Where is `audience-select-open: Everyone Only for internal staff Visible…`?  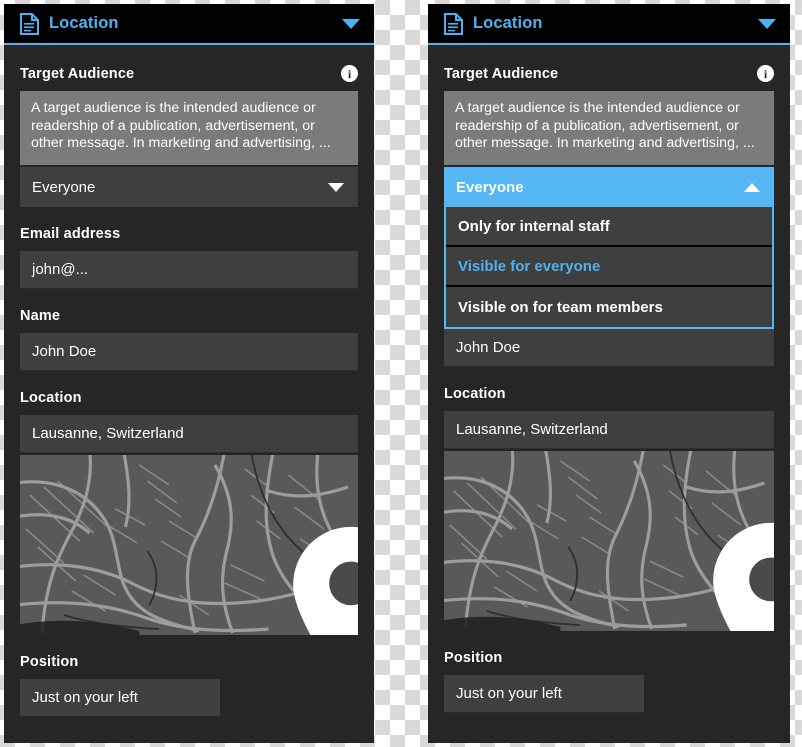 audience-select-open: Everyone Only for internal staff Visible… is located at coordinates (609, 248).